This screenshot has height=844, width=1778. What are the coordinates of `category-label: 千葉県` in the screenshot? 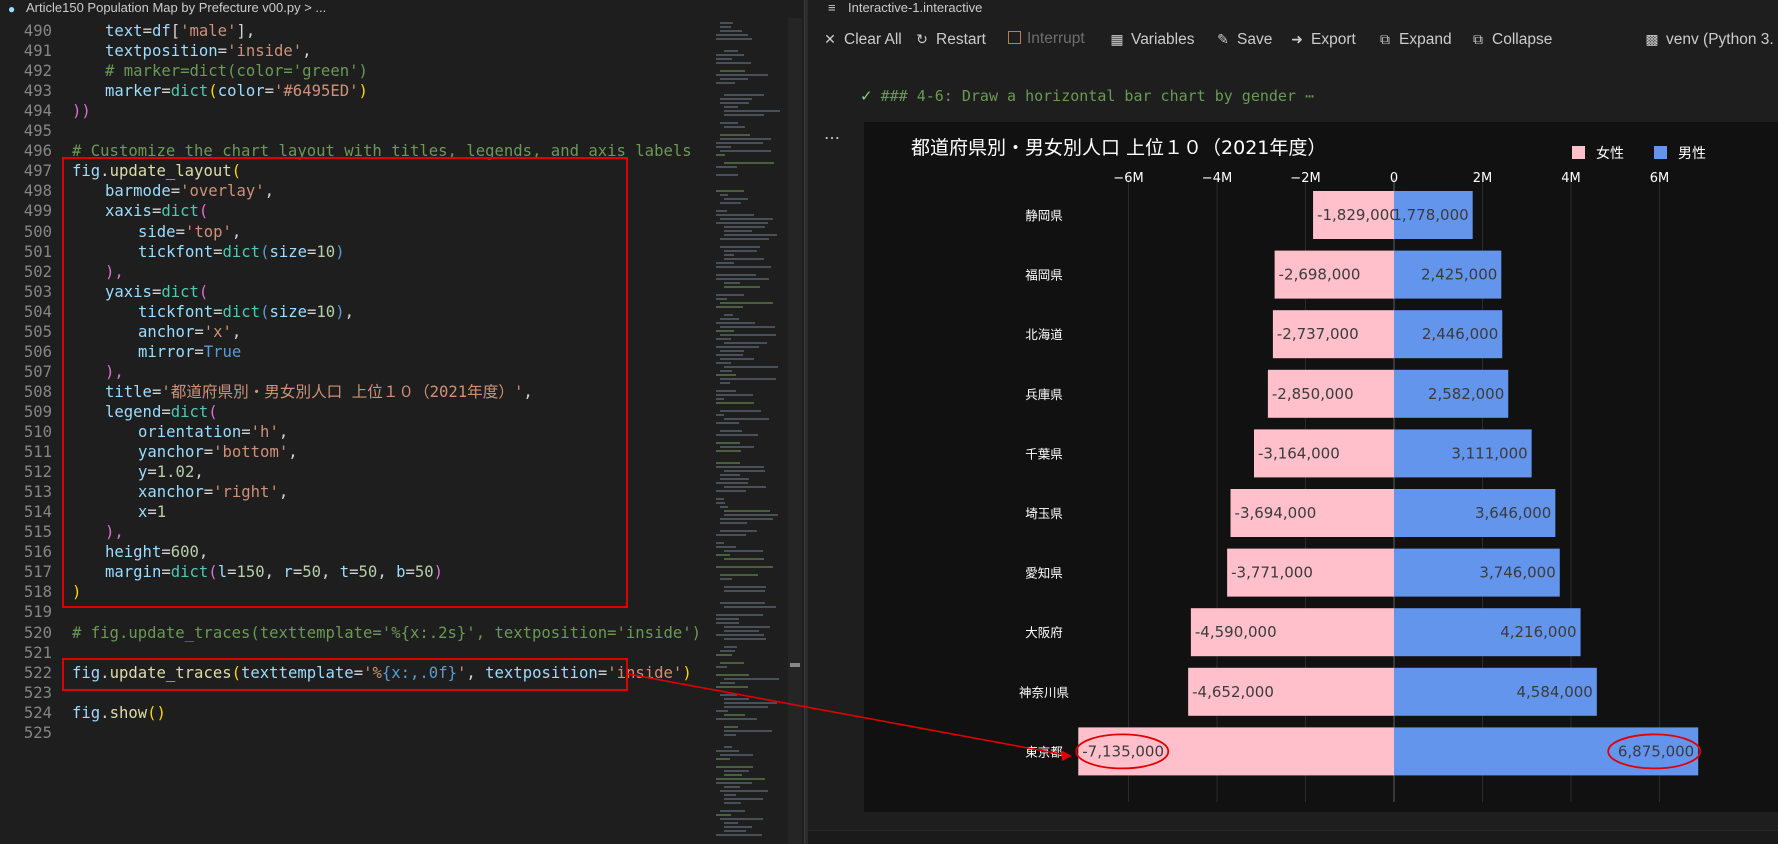 It's located at (1044, 453).